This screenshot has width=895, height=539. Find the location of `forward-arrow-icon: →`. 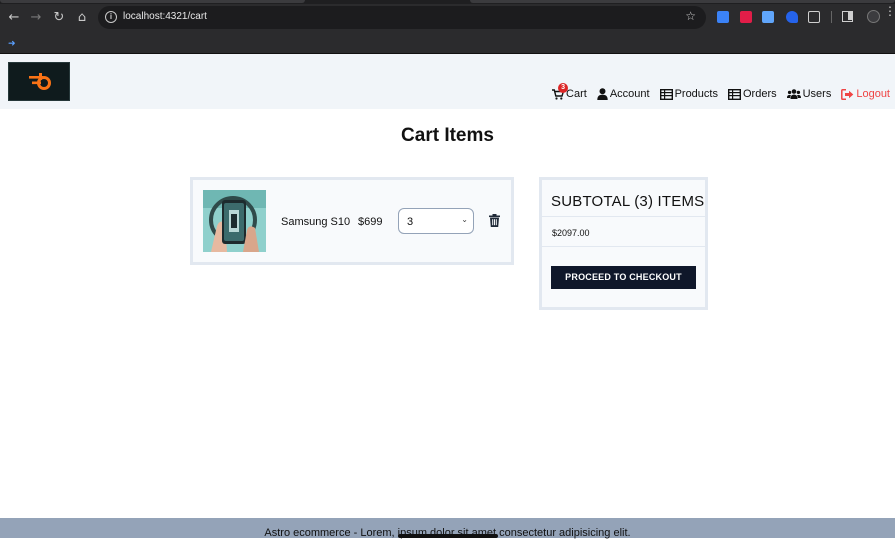

forward-arrow-icon: → is located at coordinates (36, 18).